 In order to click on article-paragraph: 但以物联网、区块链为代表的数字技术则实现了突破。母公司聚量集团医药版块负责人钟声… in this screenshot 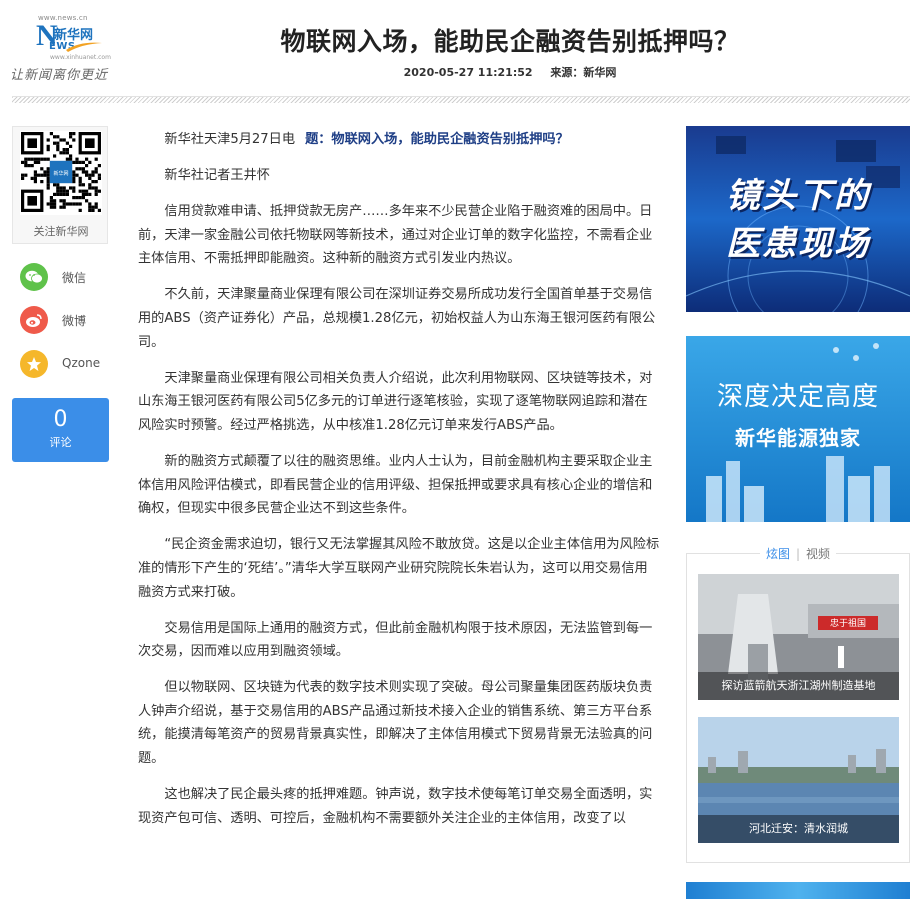, I will do `click(395, 723)`.